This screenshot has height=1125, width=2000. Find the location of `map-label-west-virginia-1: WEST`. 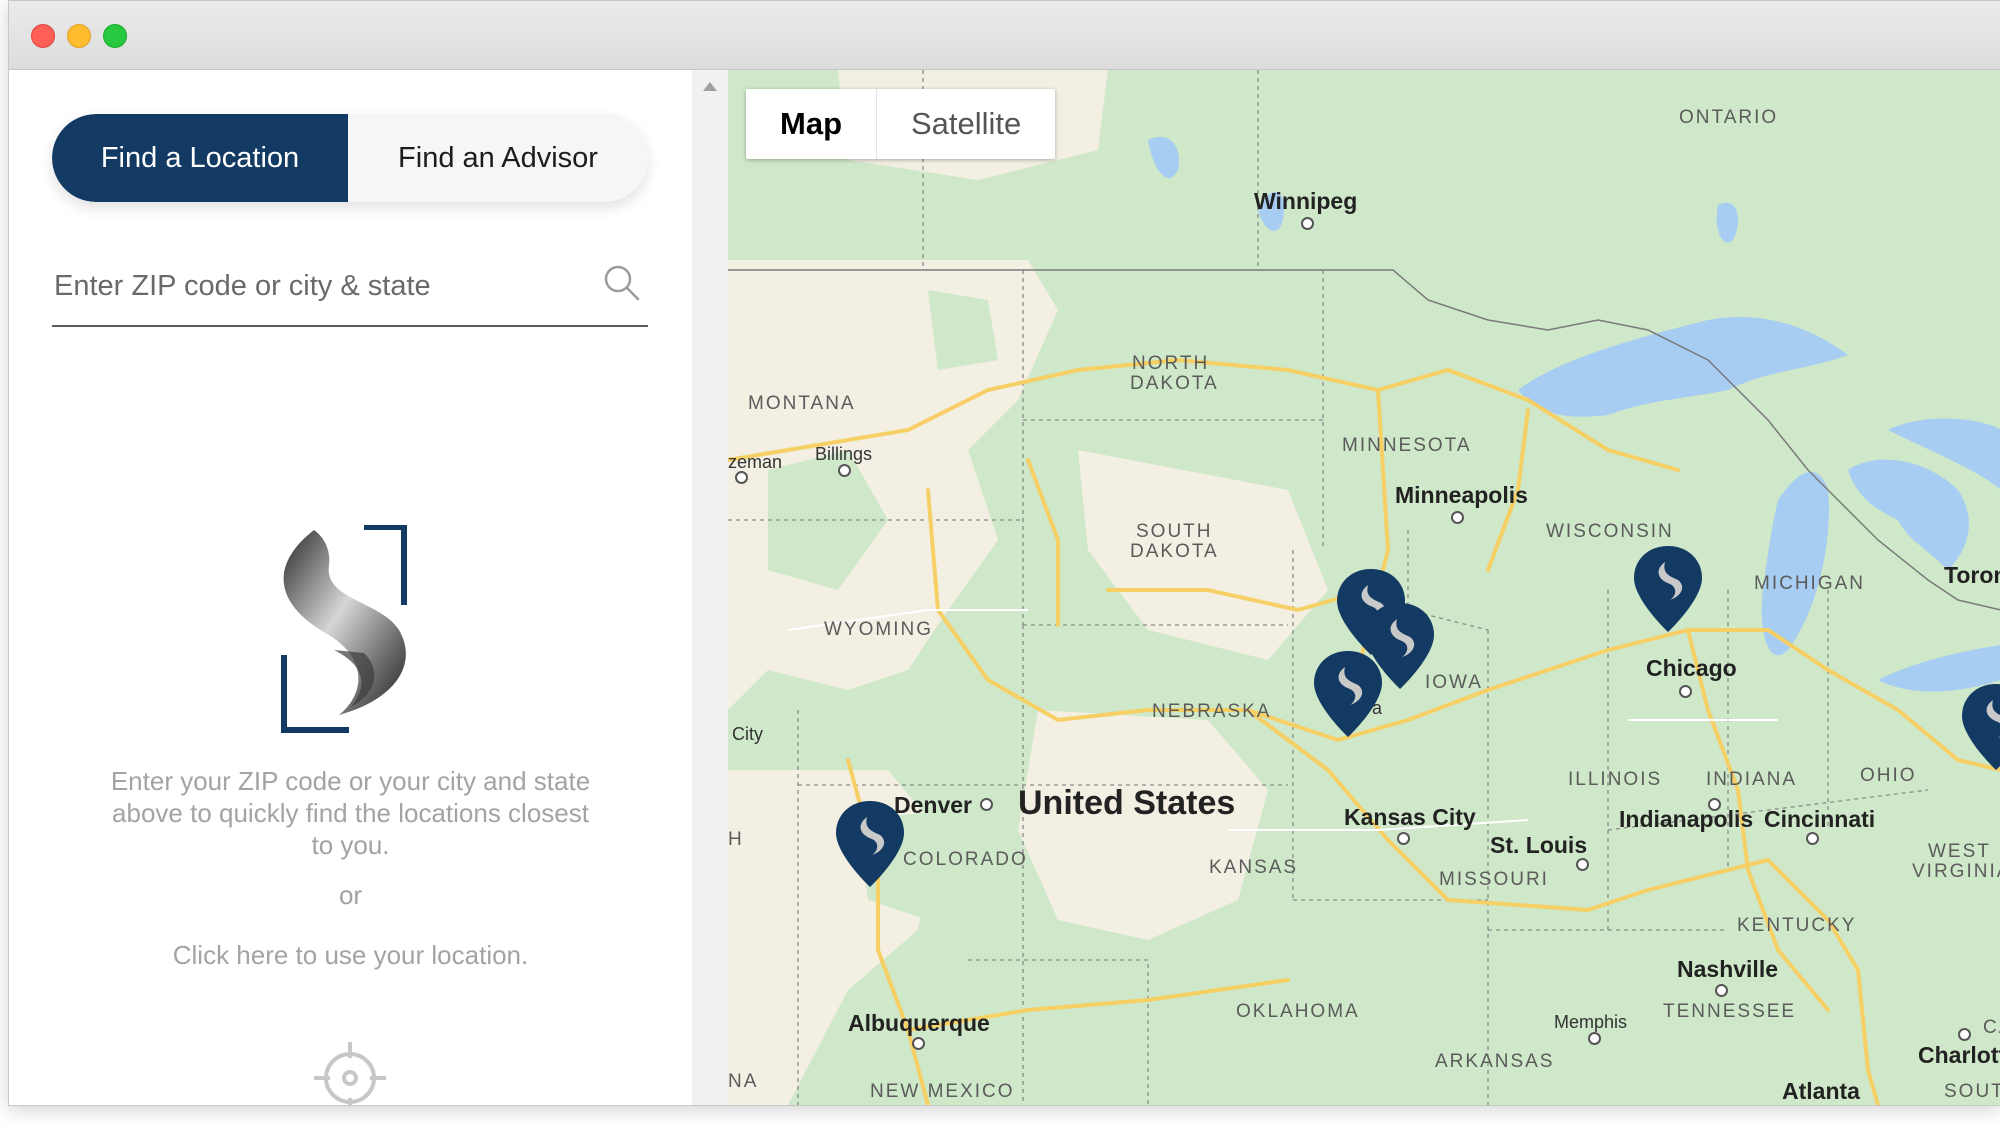

map-label-west-virginia-1: WEST is located at coordinates (1959, 851).